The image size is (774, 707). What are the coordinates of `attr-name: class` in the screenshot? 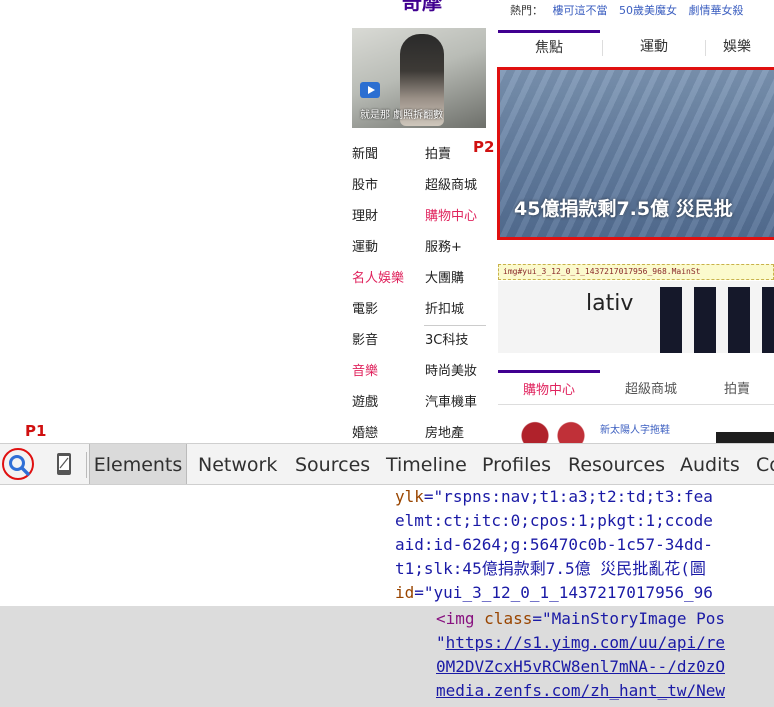 It's located at (508, 618).